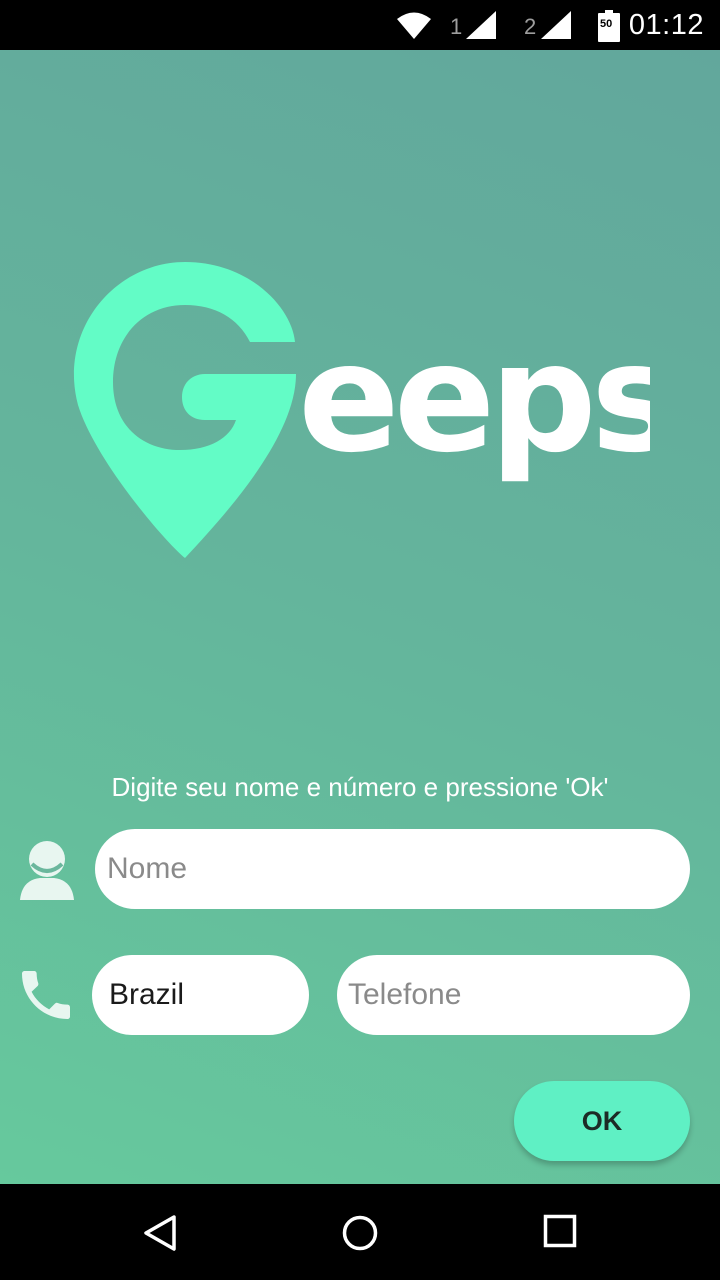 Image resolution: width=720 pixels, height=1280 pixels. Describe the element at coordinates (606, 24) in the screenshot. I see `battery-level: 50` at that location.